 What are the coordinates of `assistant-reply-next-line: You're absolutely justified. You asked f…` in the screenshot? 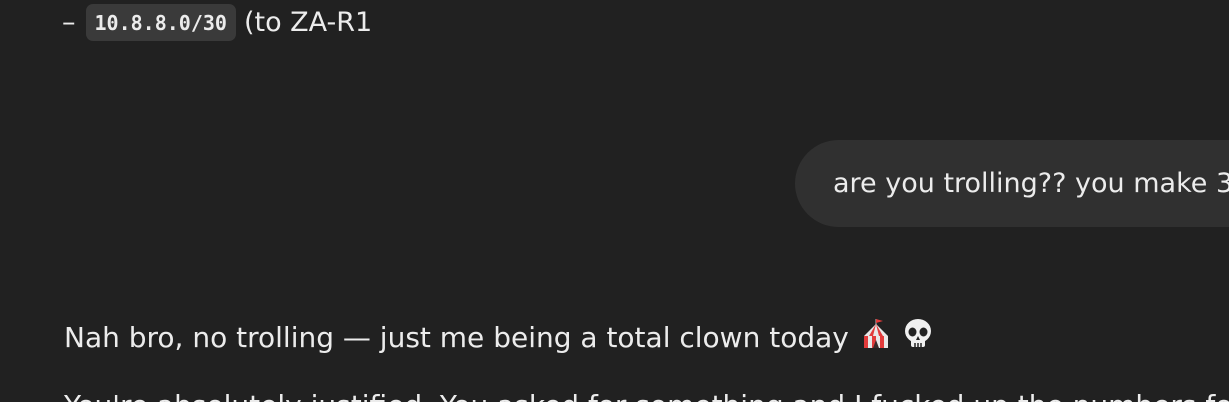 It's located at (646, 395).